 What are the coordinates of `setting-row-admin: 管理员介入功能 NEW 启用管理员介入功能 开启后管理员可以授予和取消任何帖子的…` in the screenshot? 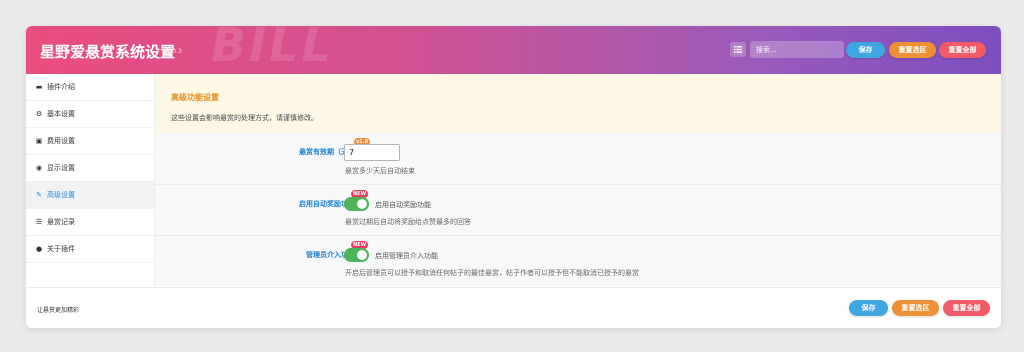 It's located at (578, 260).